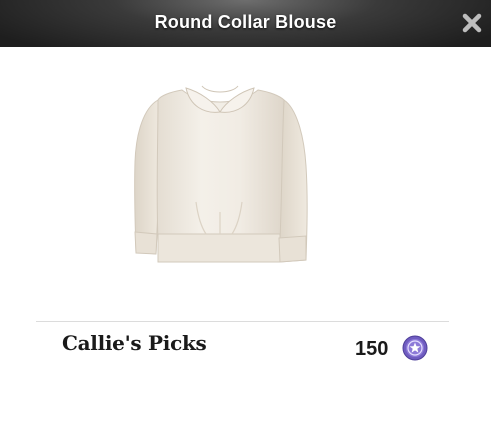  I want to click on close-icon, so click(472, 23).